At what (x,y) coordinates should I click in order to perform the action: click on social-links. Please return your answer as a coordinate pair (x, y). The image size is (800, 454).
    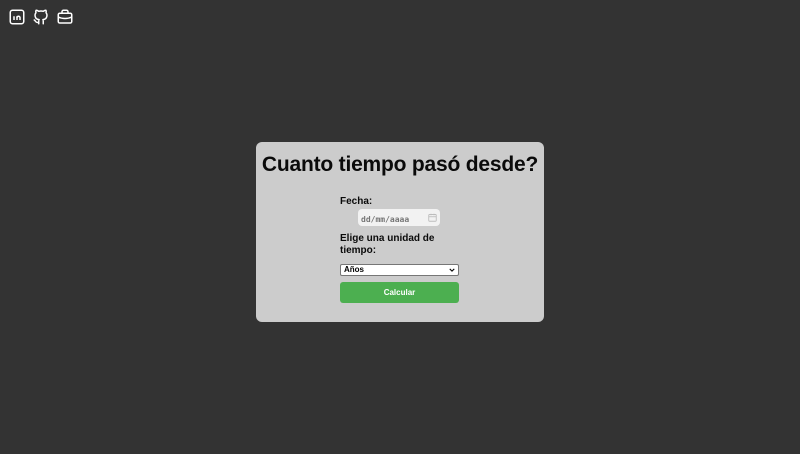
    Looking at the image, I should click on (41, 17).